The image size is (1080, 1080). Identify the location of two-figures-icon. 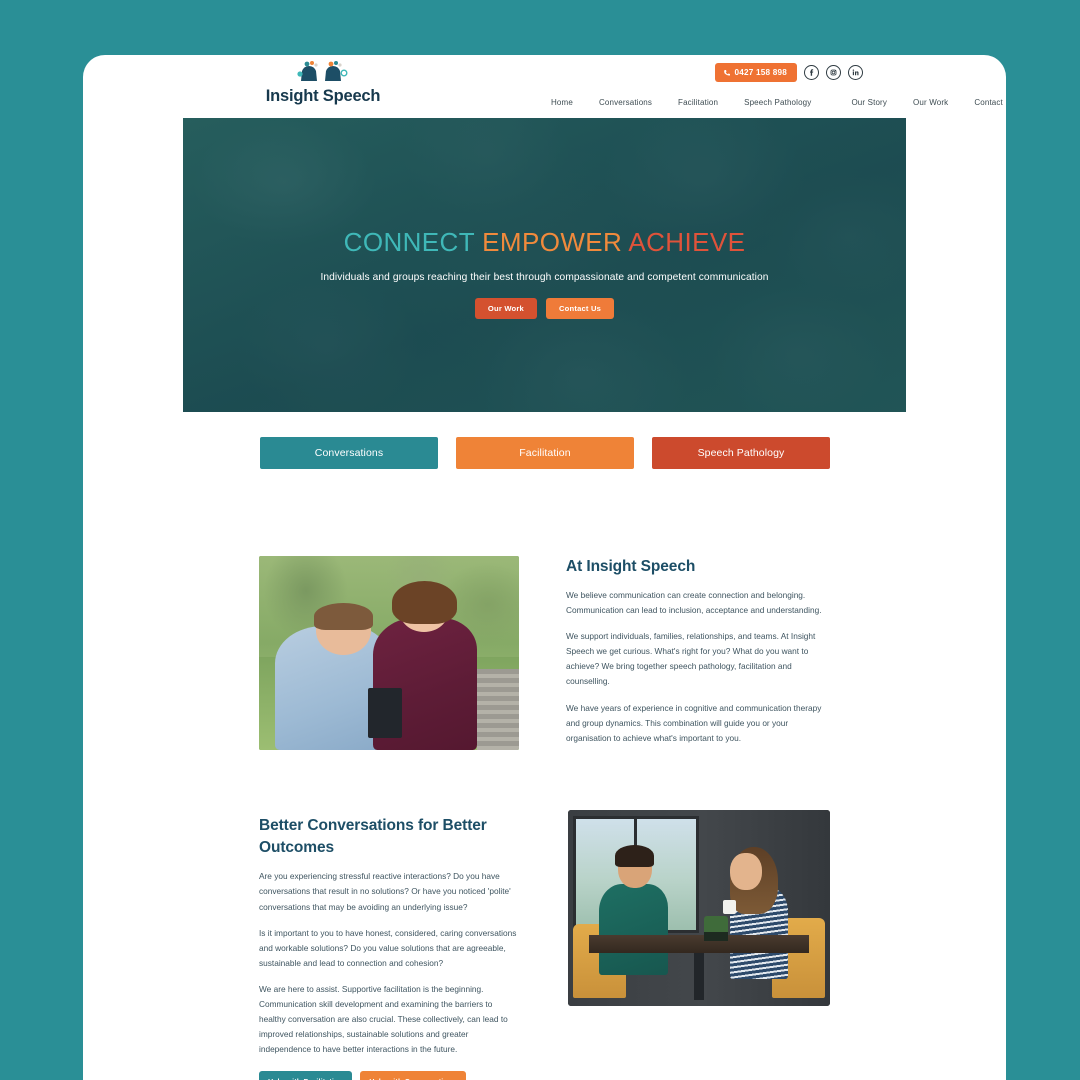
(322, 71).